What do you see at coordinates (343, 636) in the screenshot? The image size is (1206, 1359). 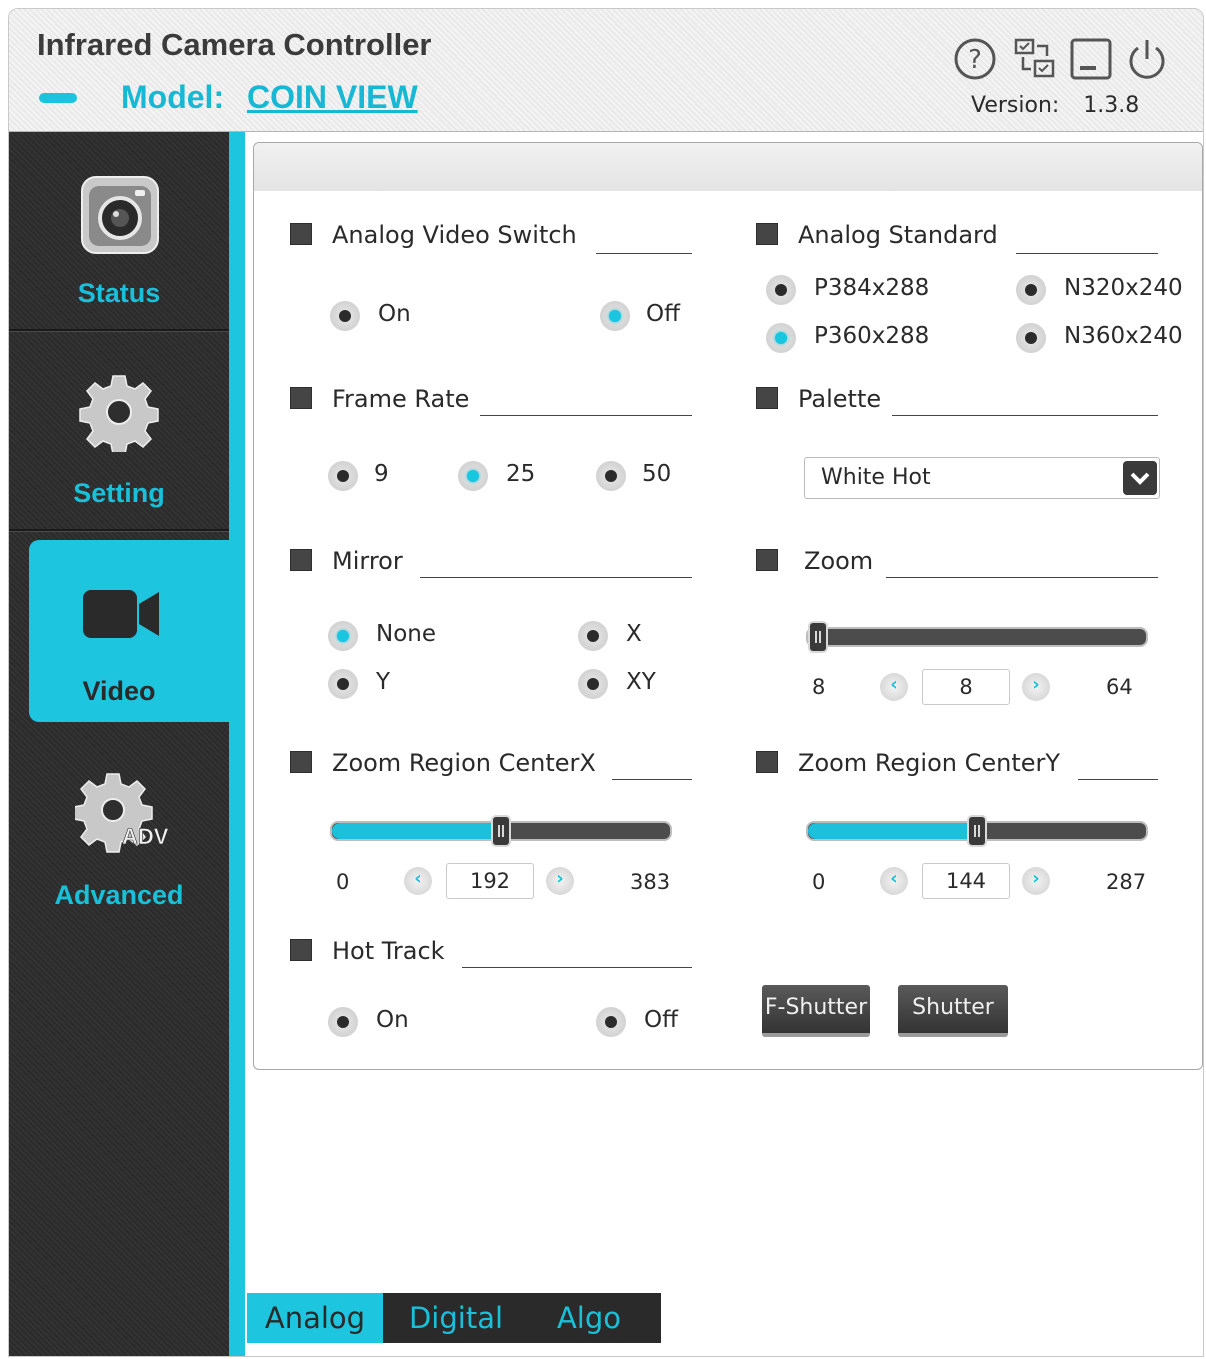 I see `radio-mirror-none` at bounding box center [343, 636].